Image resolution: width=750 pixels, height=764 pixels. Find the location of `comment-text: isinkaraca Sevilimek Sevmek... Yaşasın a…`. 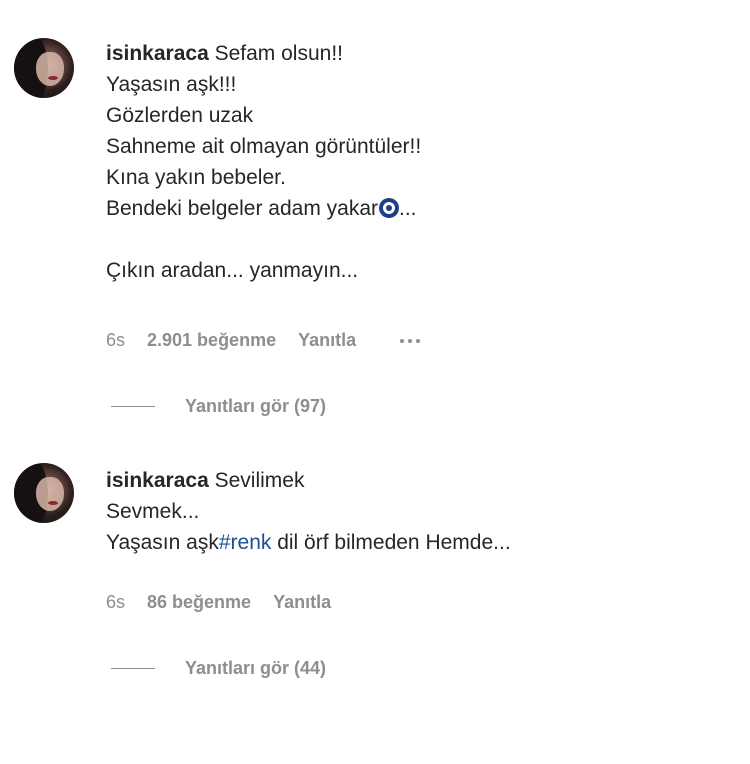

comment-text: isinkaraca Sevilimek Sevmek... Yaşasın a… is located at coordinates (308, 511).